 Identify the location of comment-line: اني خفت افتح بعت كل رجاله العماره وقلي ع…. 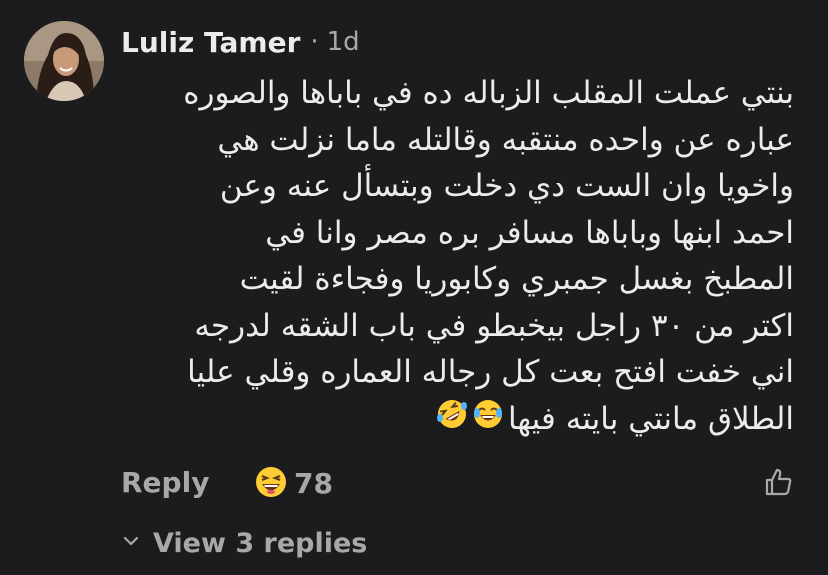
(490, 372).